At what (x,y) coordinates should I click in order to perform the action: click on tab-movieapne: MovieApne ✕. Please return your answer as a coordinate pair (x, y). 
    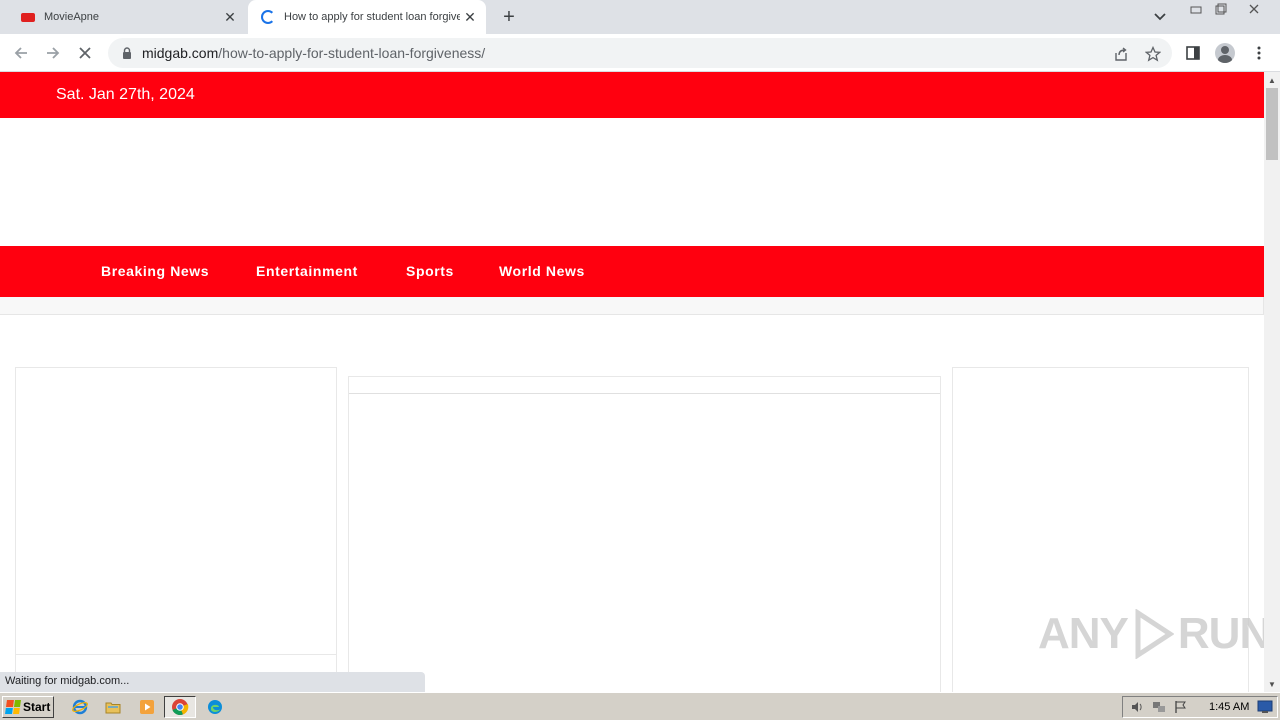
    Looking at the image, I should click on (127, 17).